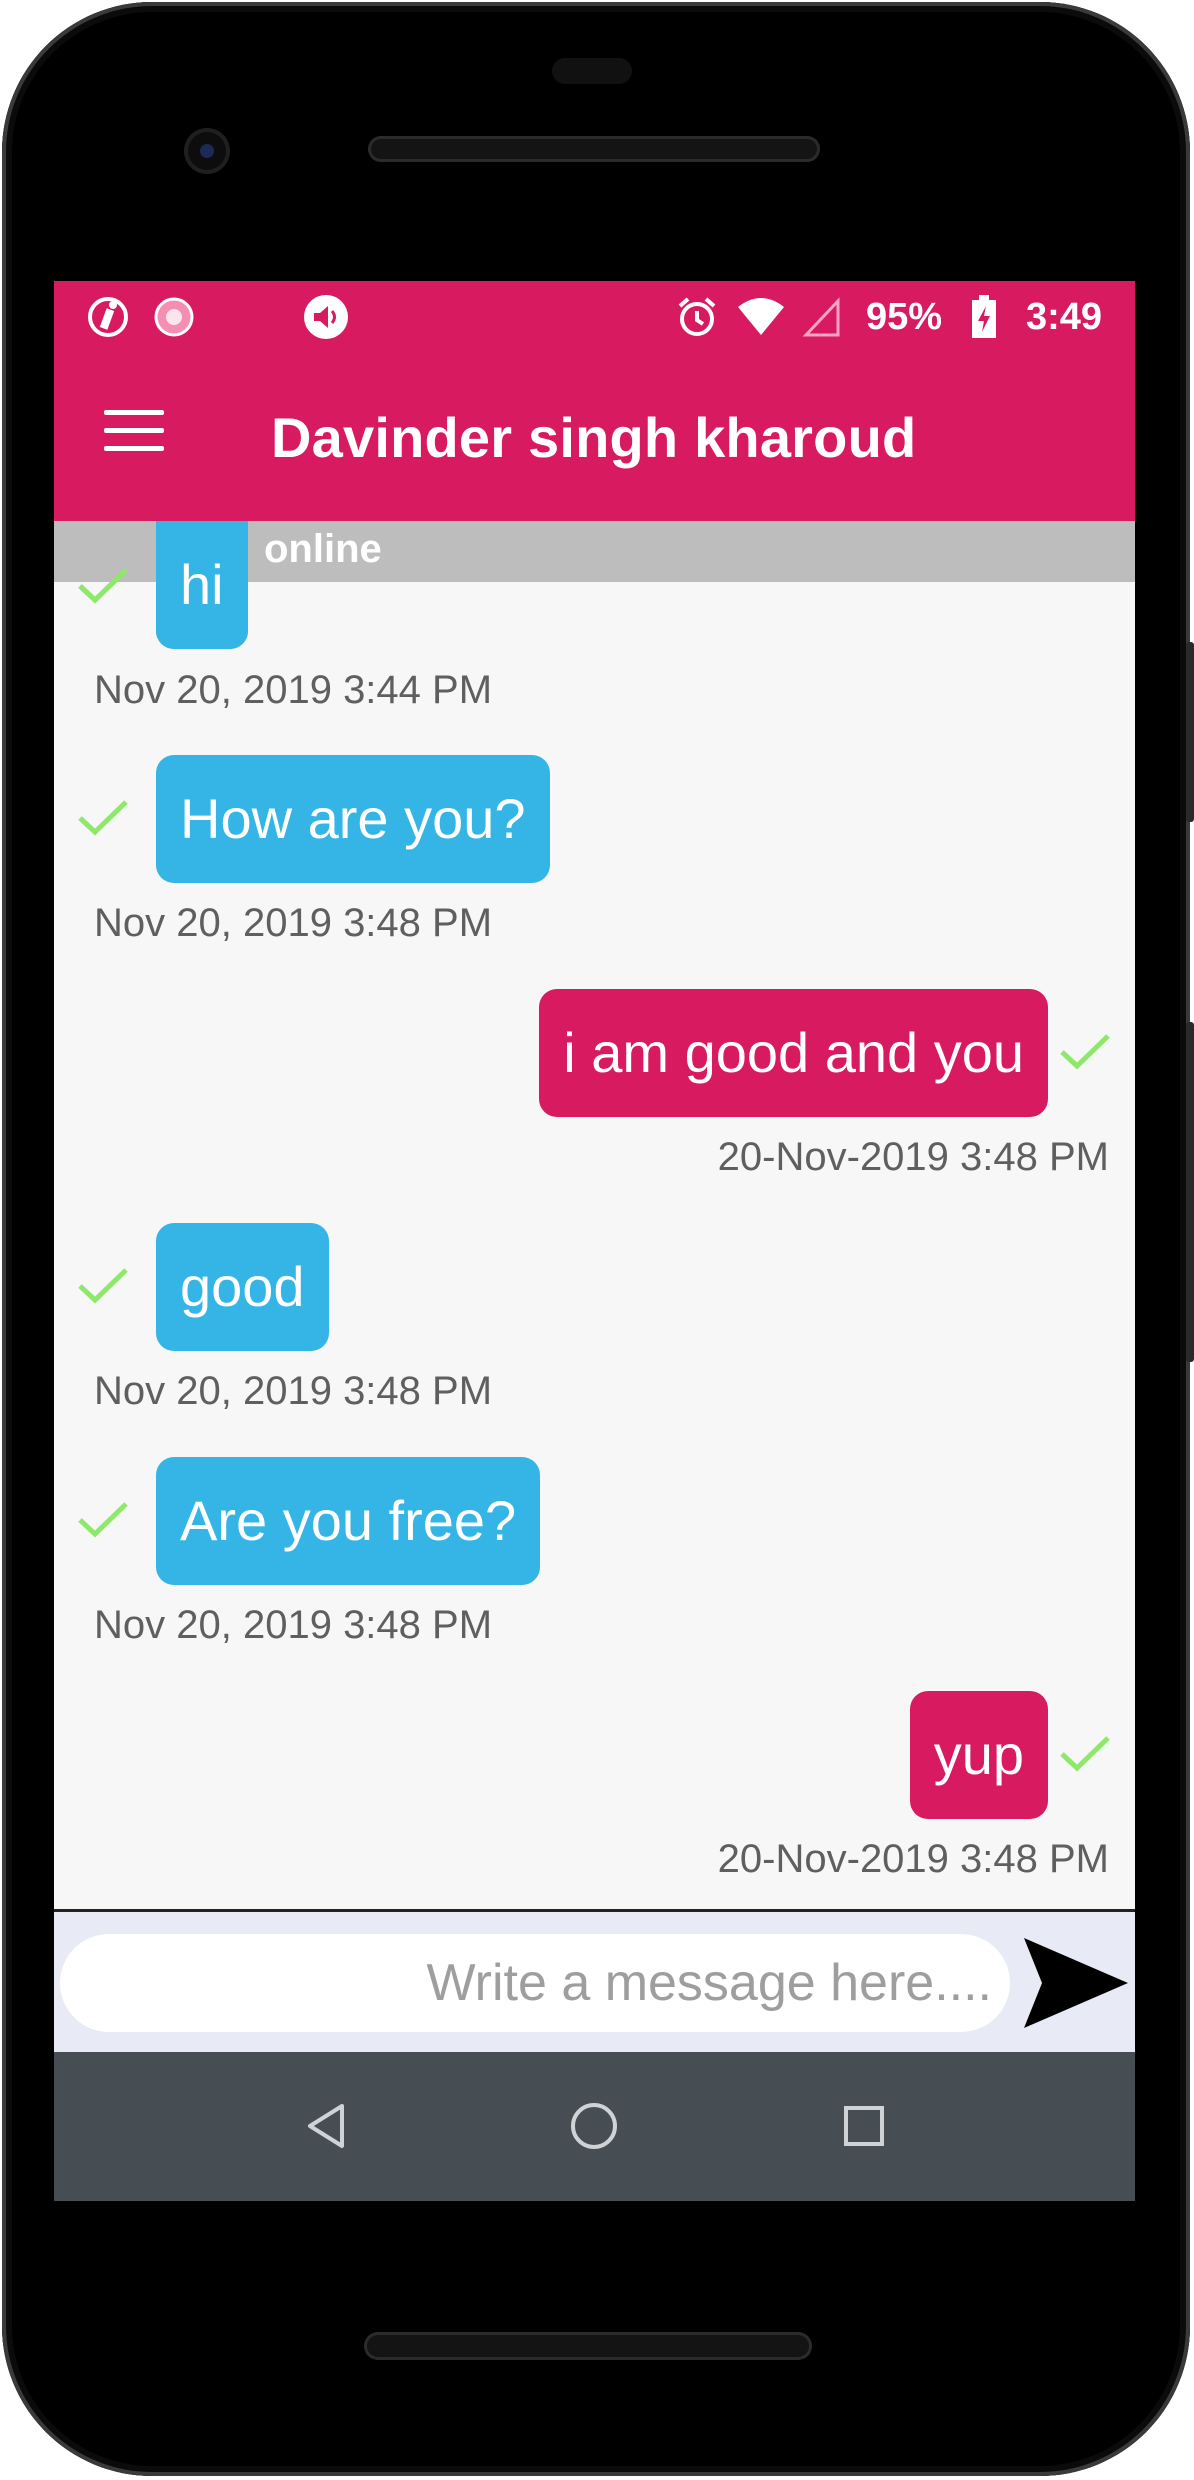 The height and width of the screenshot is (2480, 1194). Describe the element at coordinates (293, 690) in the screenshot. I see `message-timestamp: Nov 20, 2019 3:44 PM` at that location.